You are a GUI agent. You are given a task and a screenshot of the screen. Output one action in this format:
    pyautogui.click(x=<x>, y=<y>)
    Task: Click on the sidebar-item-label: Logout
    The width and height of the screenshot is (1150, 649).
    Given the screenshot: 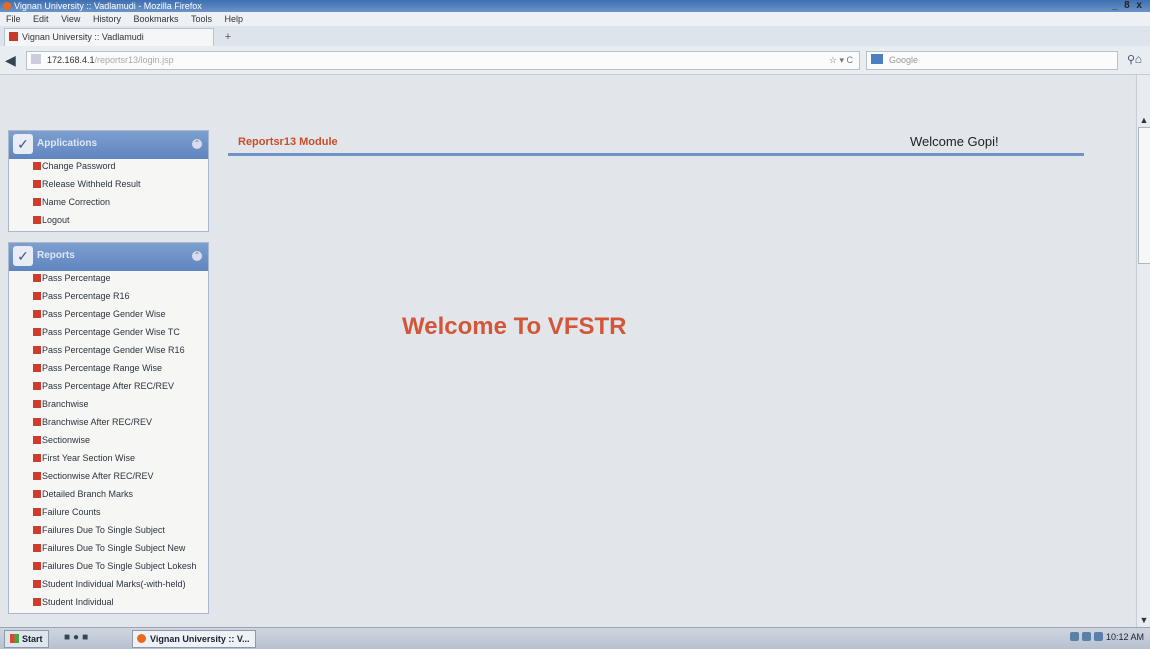 What is the action you would take?
    pyautogui.click(x=56, y=220)
    